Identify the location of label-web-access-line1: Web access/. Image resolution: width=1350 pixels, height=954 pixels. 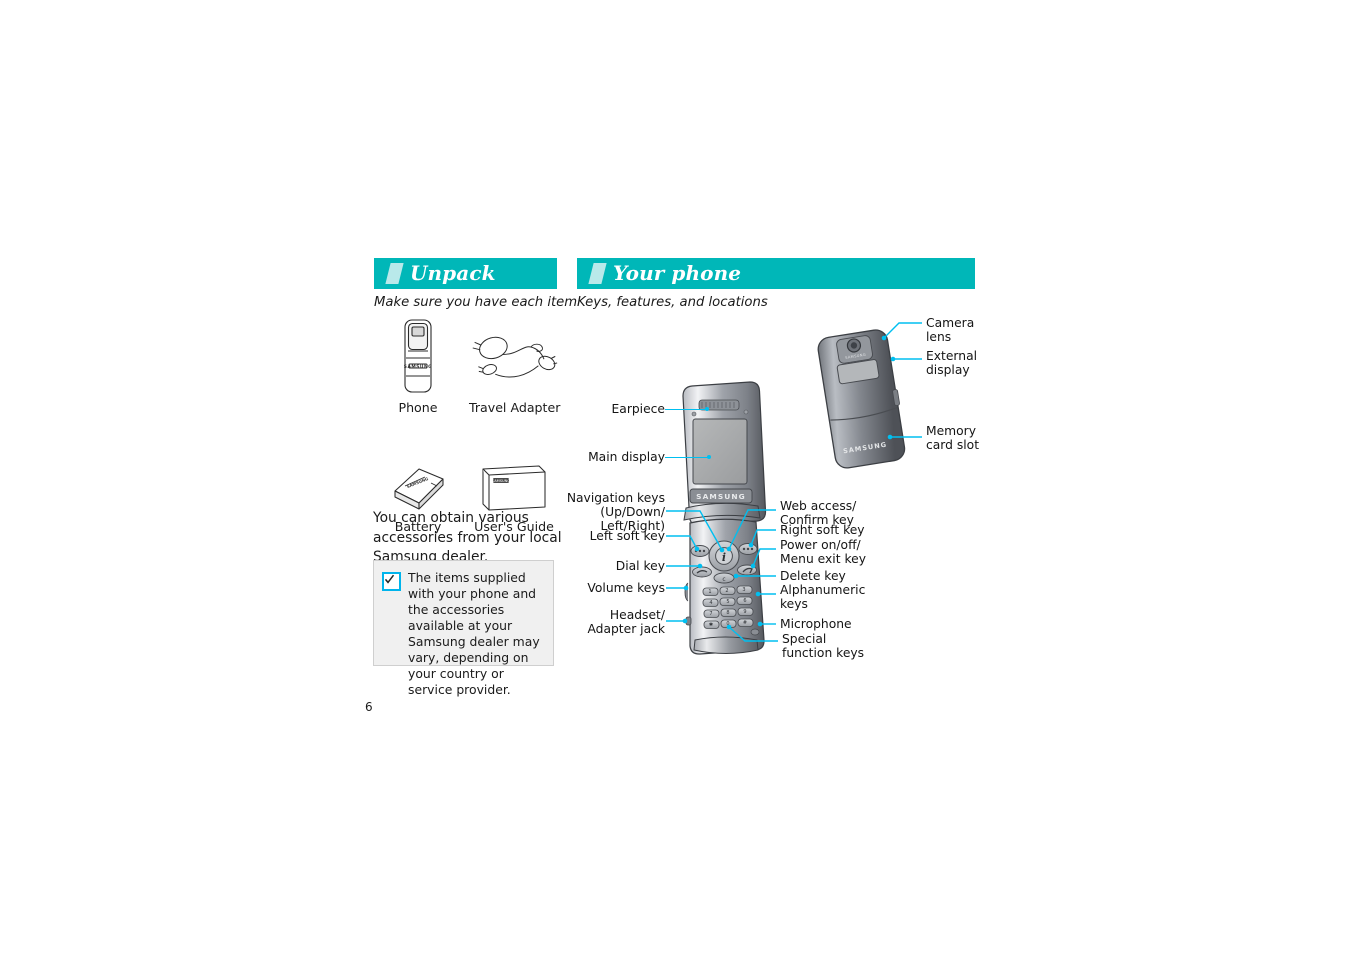
(818, 506).